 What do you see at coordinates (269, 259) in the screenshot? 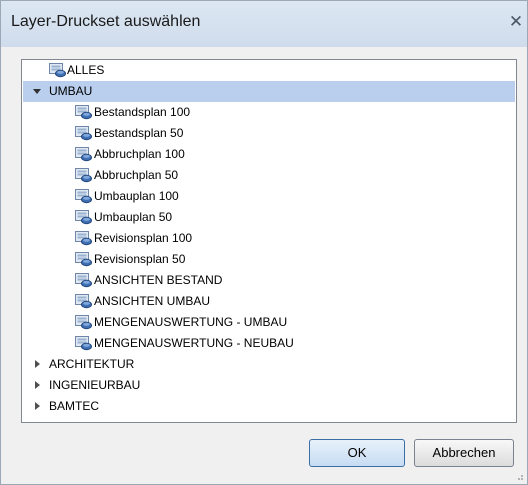
I see `tree-item: Revisionsplan 50` at bounding box center [269, 259].